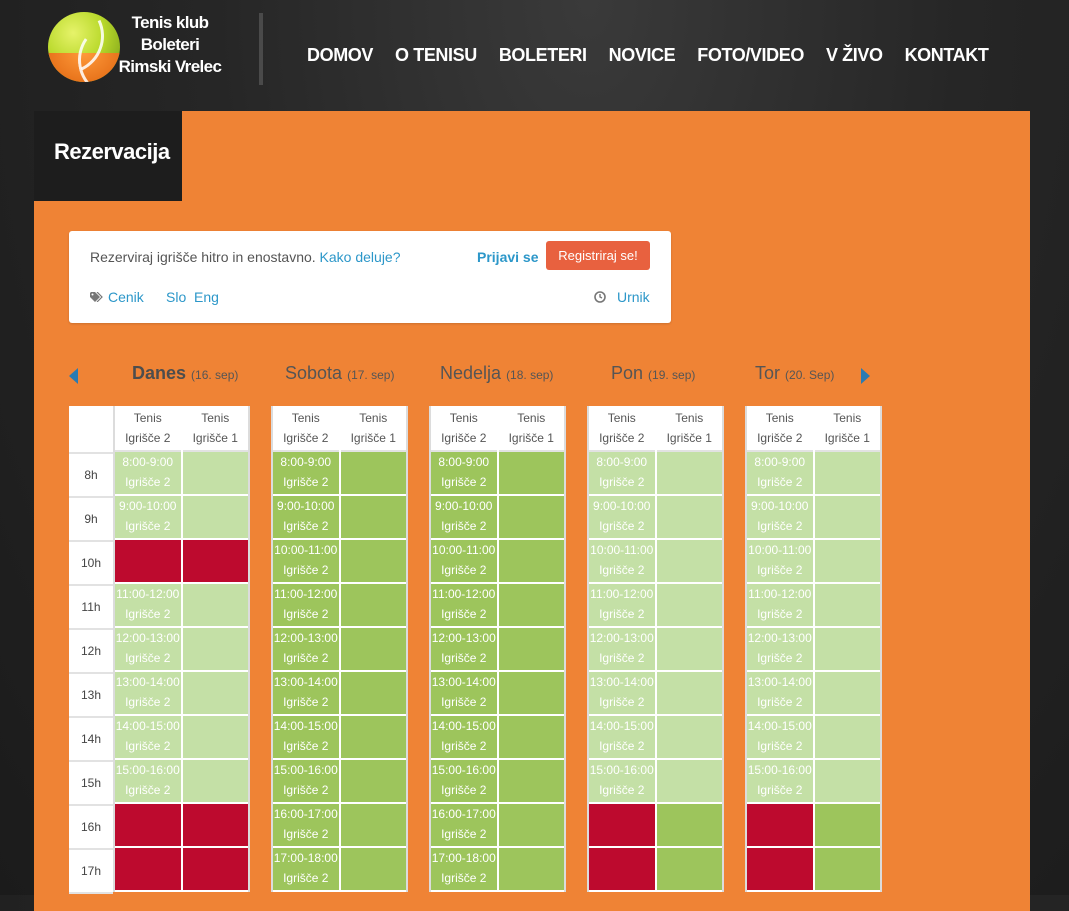  Describe the element at coordinates (176, 297) in the screenshot. I see `lang-slo-link: Slo` at that location.